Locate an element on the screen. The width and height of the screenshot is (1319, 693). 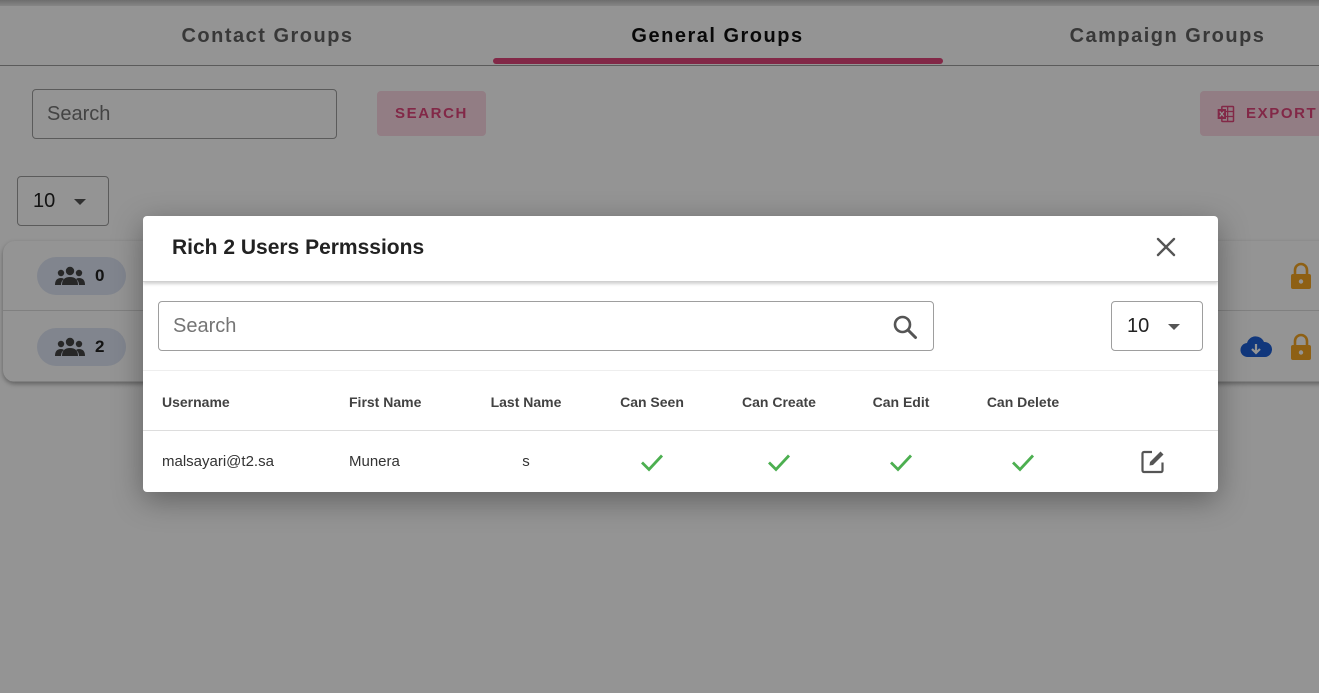
cell-last-name: s is located at coordinates (526, 461).